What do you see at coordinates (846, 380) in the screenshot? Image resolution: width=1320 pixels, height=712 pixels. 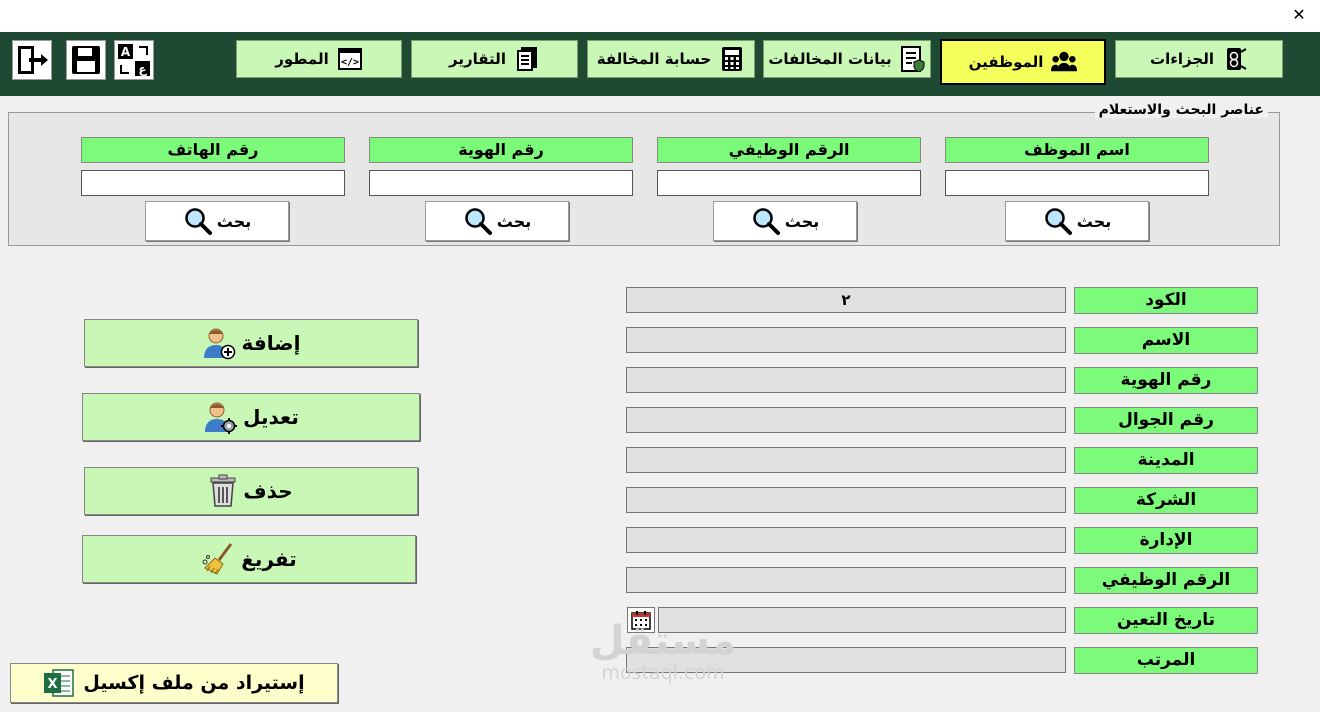 I see `id-number-field` at bounding box center [846, 380].